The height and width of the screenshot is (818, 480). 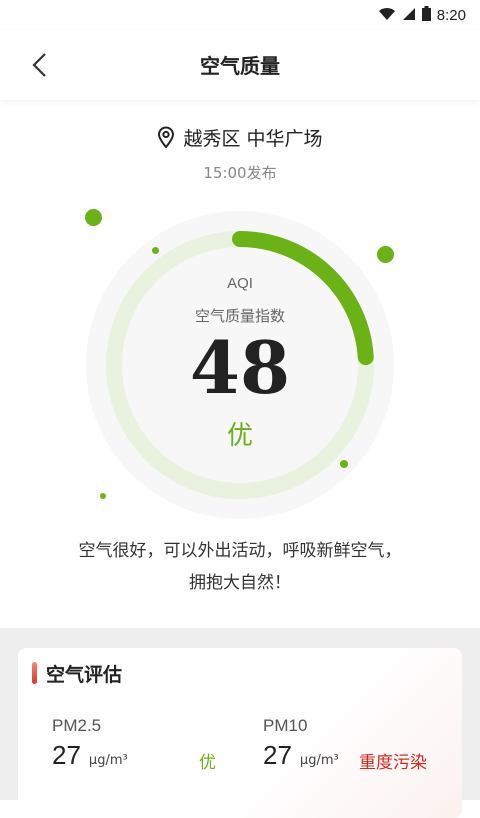 What do you see at coordinates (426, 15) in the screenshot?
I see `battery-icon` at bounding box center [426, 15].